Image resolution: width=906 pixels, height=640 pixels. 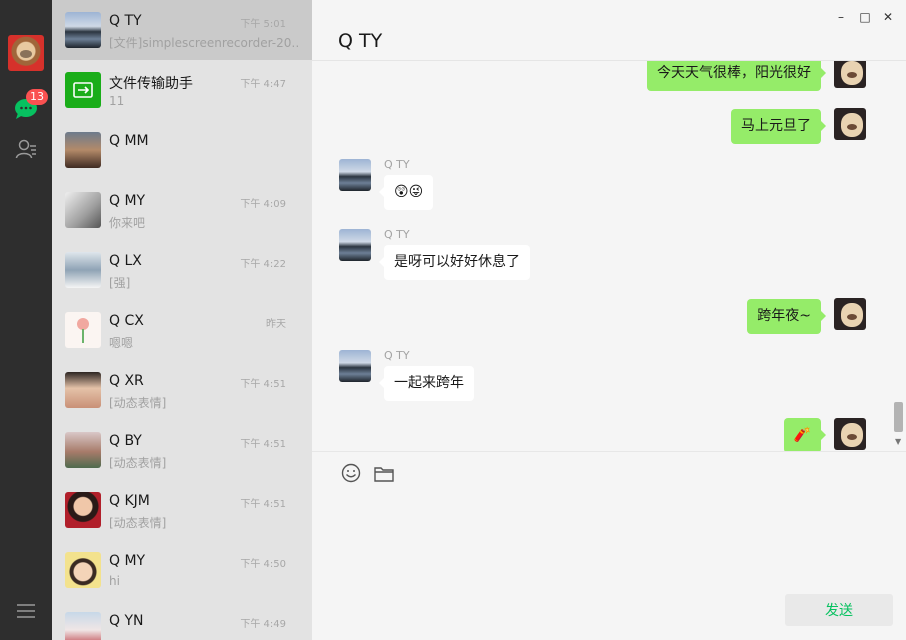 I want to click on chat-title: Q TY, so click(x=360, y=41).